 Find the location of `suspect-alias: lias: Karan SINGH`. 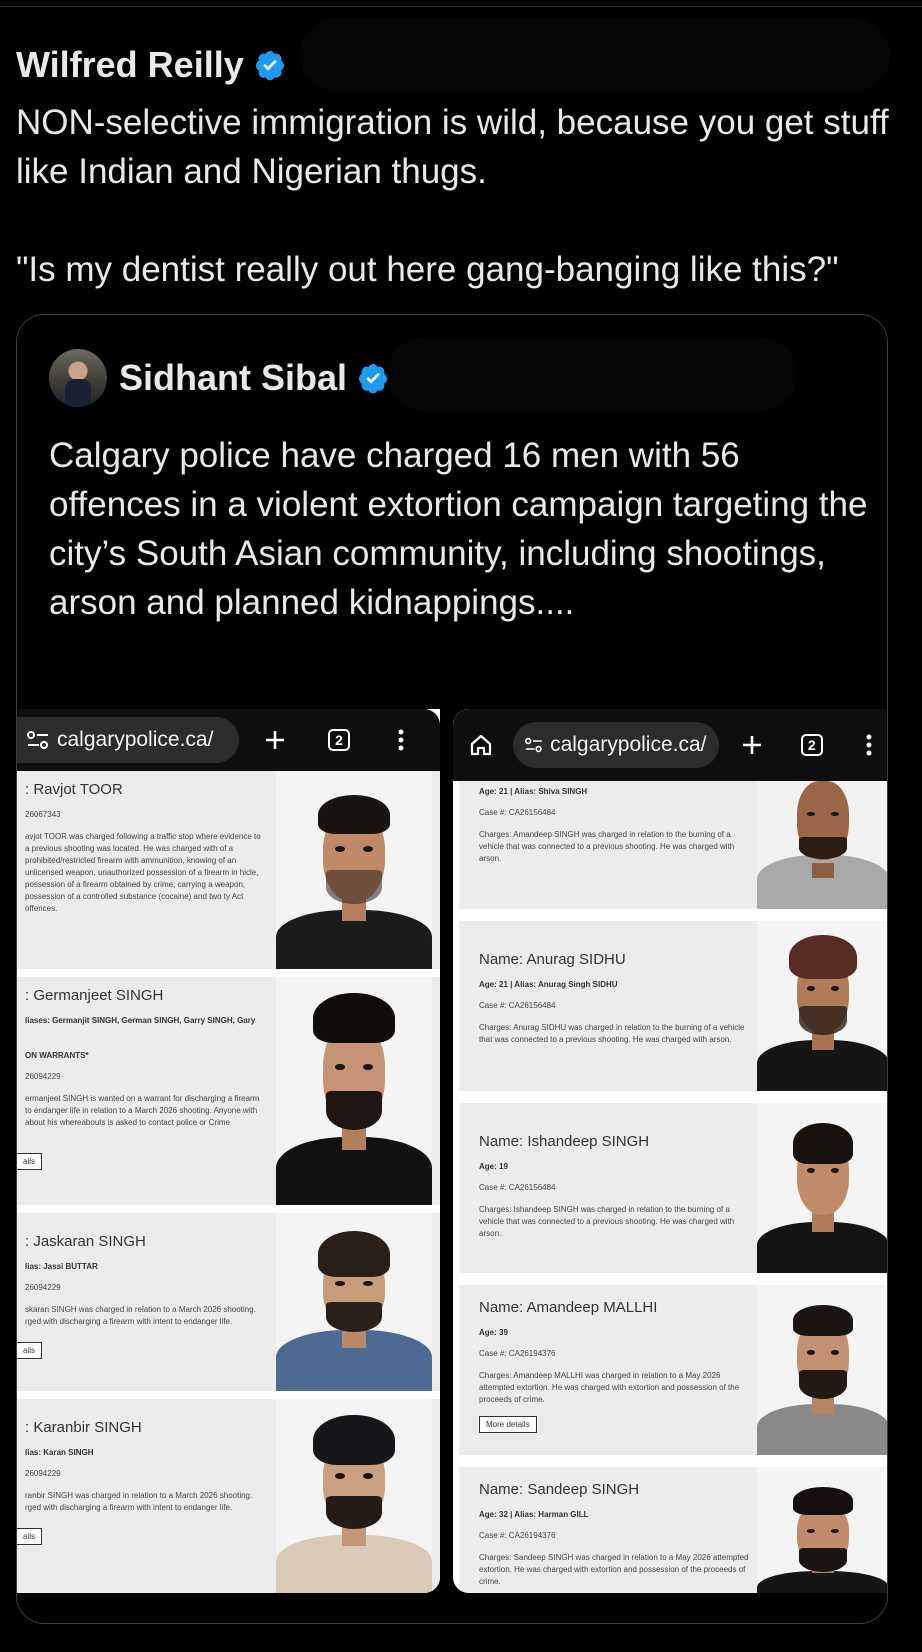

suspect-alias: lias: Karan SINGH is located at coordinates (59, 1452).